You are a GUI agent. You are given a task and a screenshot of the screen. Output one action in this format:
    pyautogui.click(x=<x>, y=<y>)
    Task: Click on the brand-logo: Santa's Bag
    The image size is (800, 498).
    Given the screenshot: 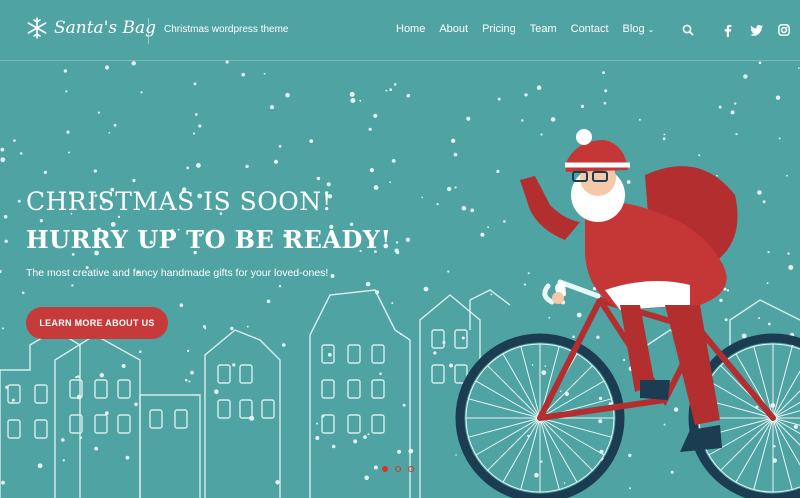 What is the action you would take?
    pyautogui.click(x=91, y=28)
    